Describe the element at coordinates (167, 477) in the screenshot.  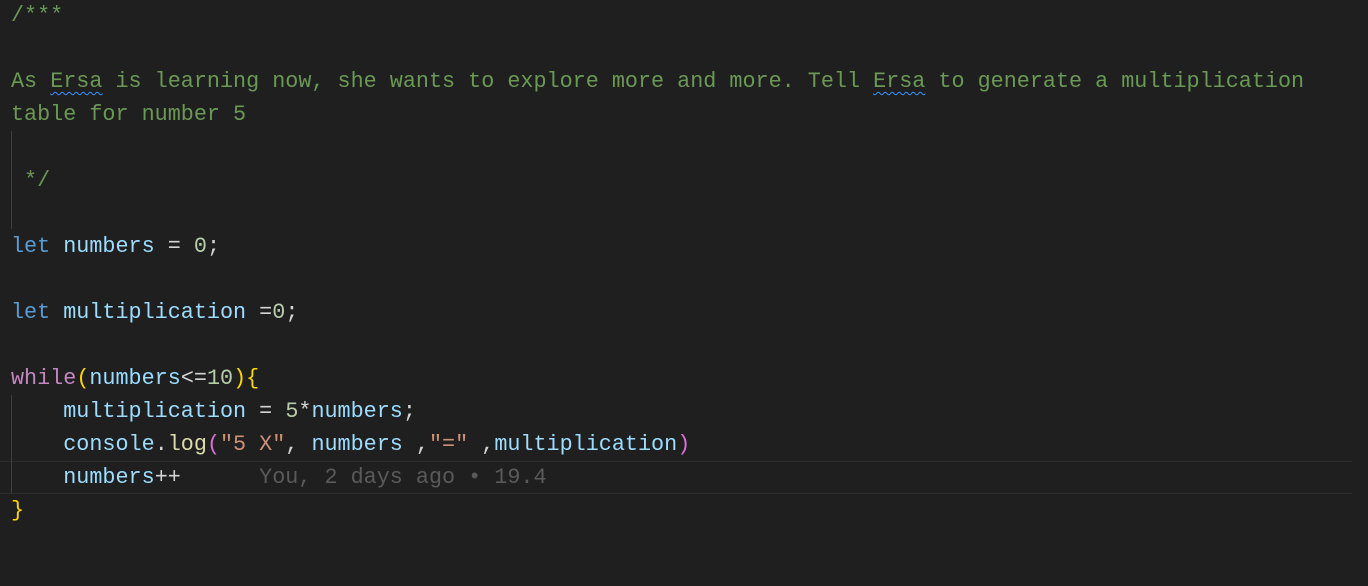
I see `code-token: ++` at that location.